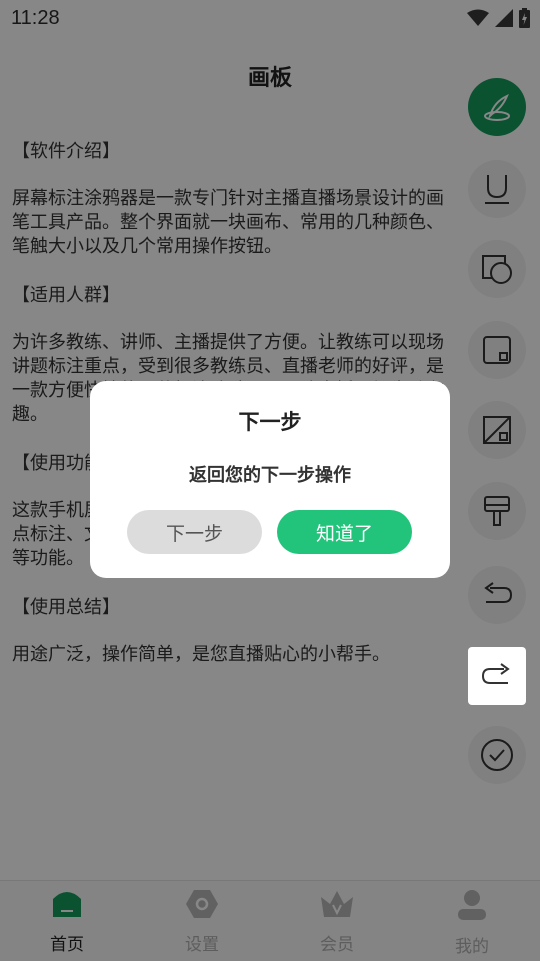 This screenshot has width=540, height=961. Describe the element at coordinates (344, 532) in the screenshot. I see `got-it-button: 知道了` at that location.